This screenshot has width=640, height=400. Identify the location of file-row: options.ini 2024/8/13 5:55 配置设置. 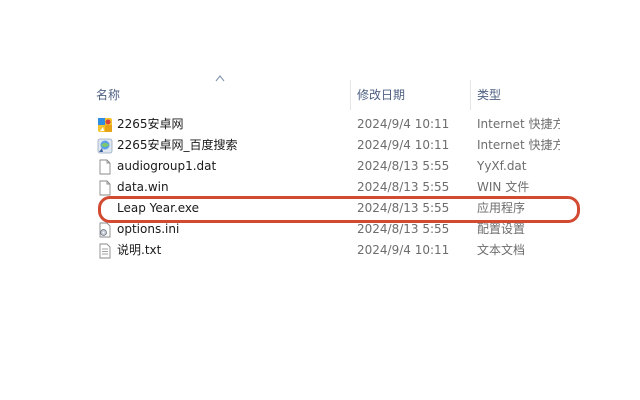
(326, 229).